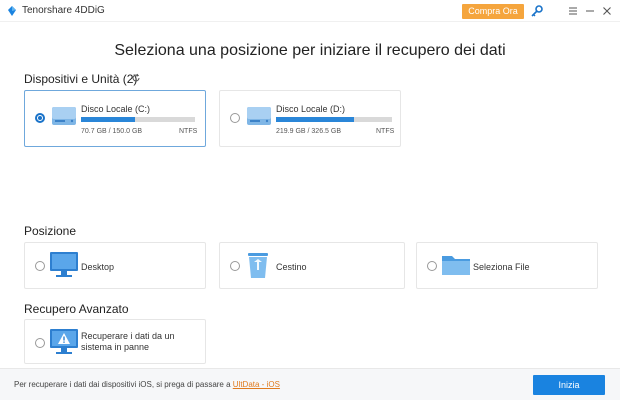 The image size is (620, 400). Describe the element at coordinates (501, 267) in the screenshot. I see `select-file-label: Seleziona File` at that location.